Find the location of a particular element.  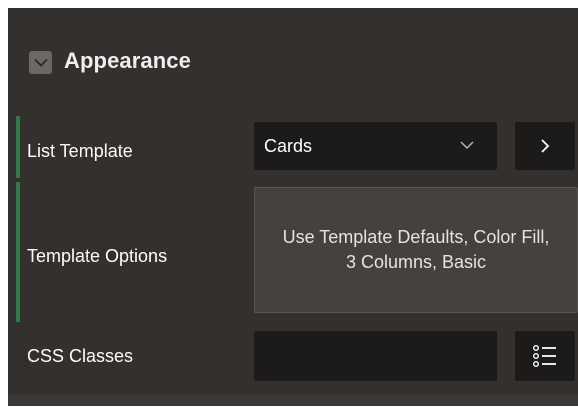

list-template-label: List Template is located at coordinates (80, 151).